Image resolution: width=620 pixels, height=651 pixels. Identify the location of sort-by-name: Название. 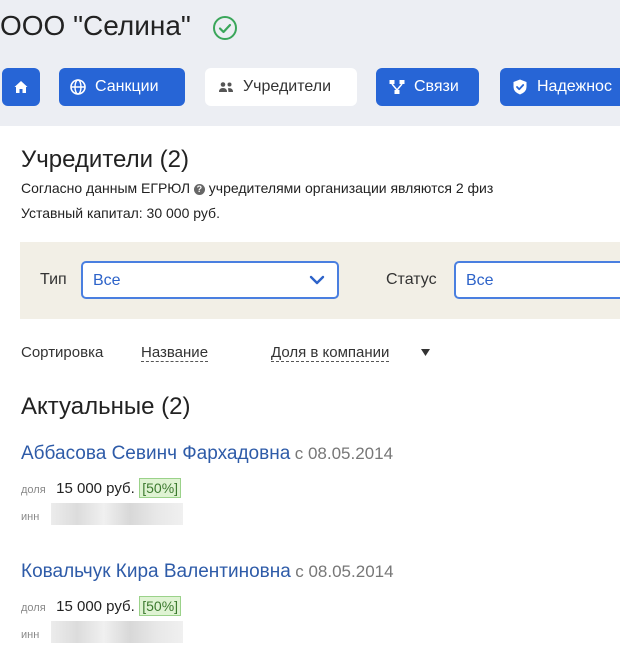
(175, 353).